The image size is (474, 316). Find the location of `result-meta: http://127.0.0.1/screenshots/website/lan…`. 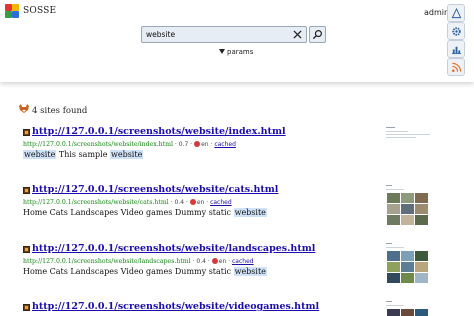

result-meta: http://127.0.0.1/screenshots/website/lan… is located at coordinates (138, 261).